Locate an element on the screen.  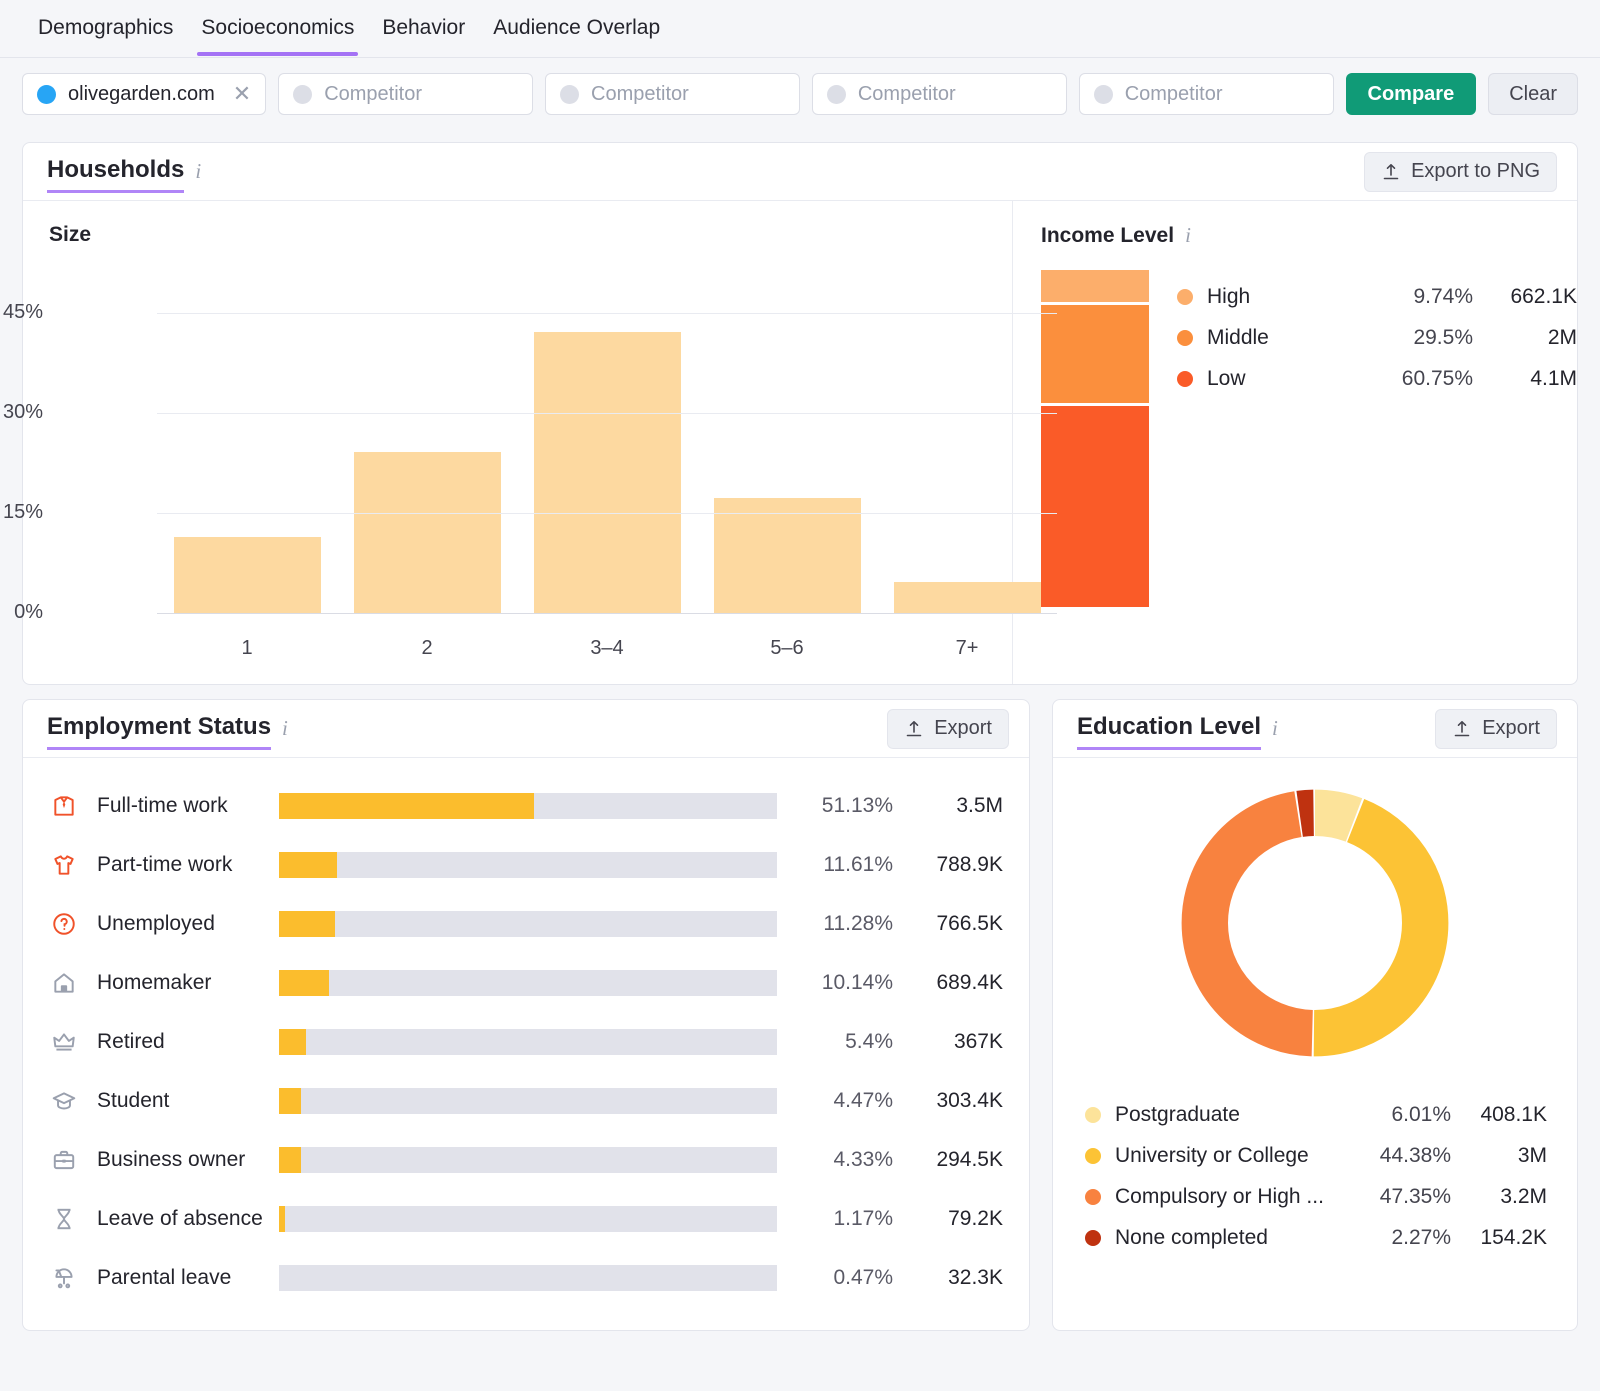
legend-count: 408.1K is located at coordinates (1513, 1114).